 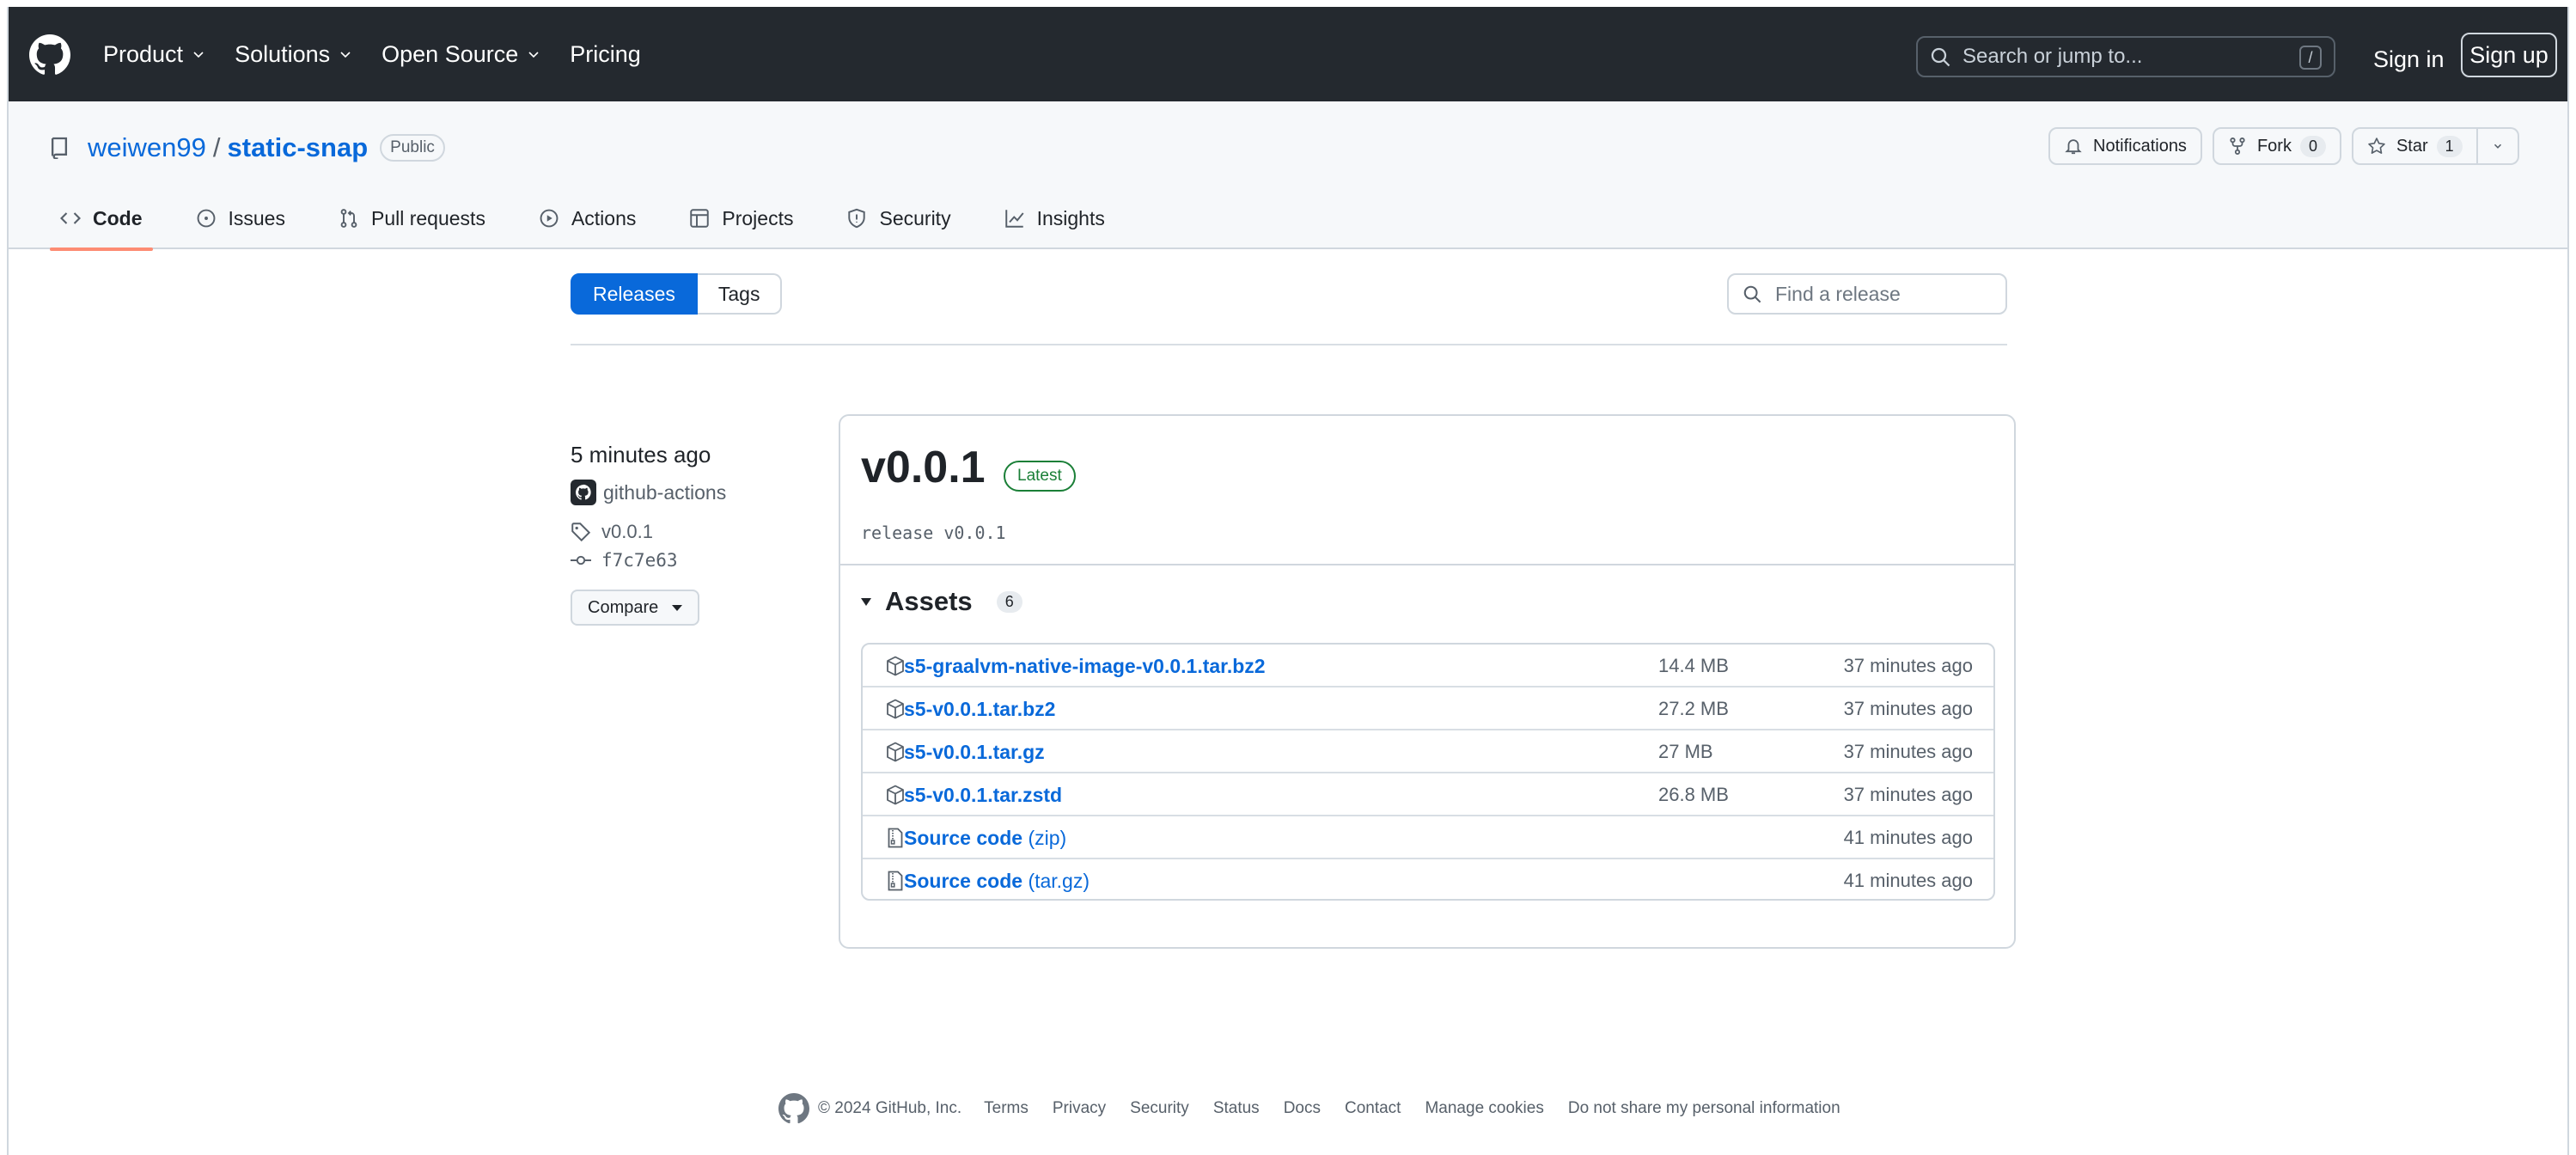 What do you see at coordinates (412, 218) in the screenshot?
I see `tab-pull-requests: Pull requests` at bounding box center [412, 218].